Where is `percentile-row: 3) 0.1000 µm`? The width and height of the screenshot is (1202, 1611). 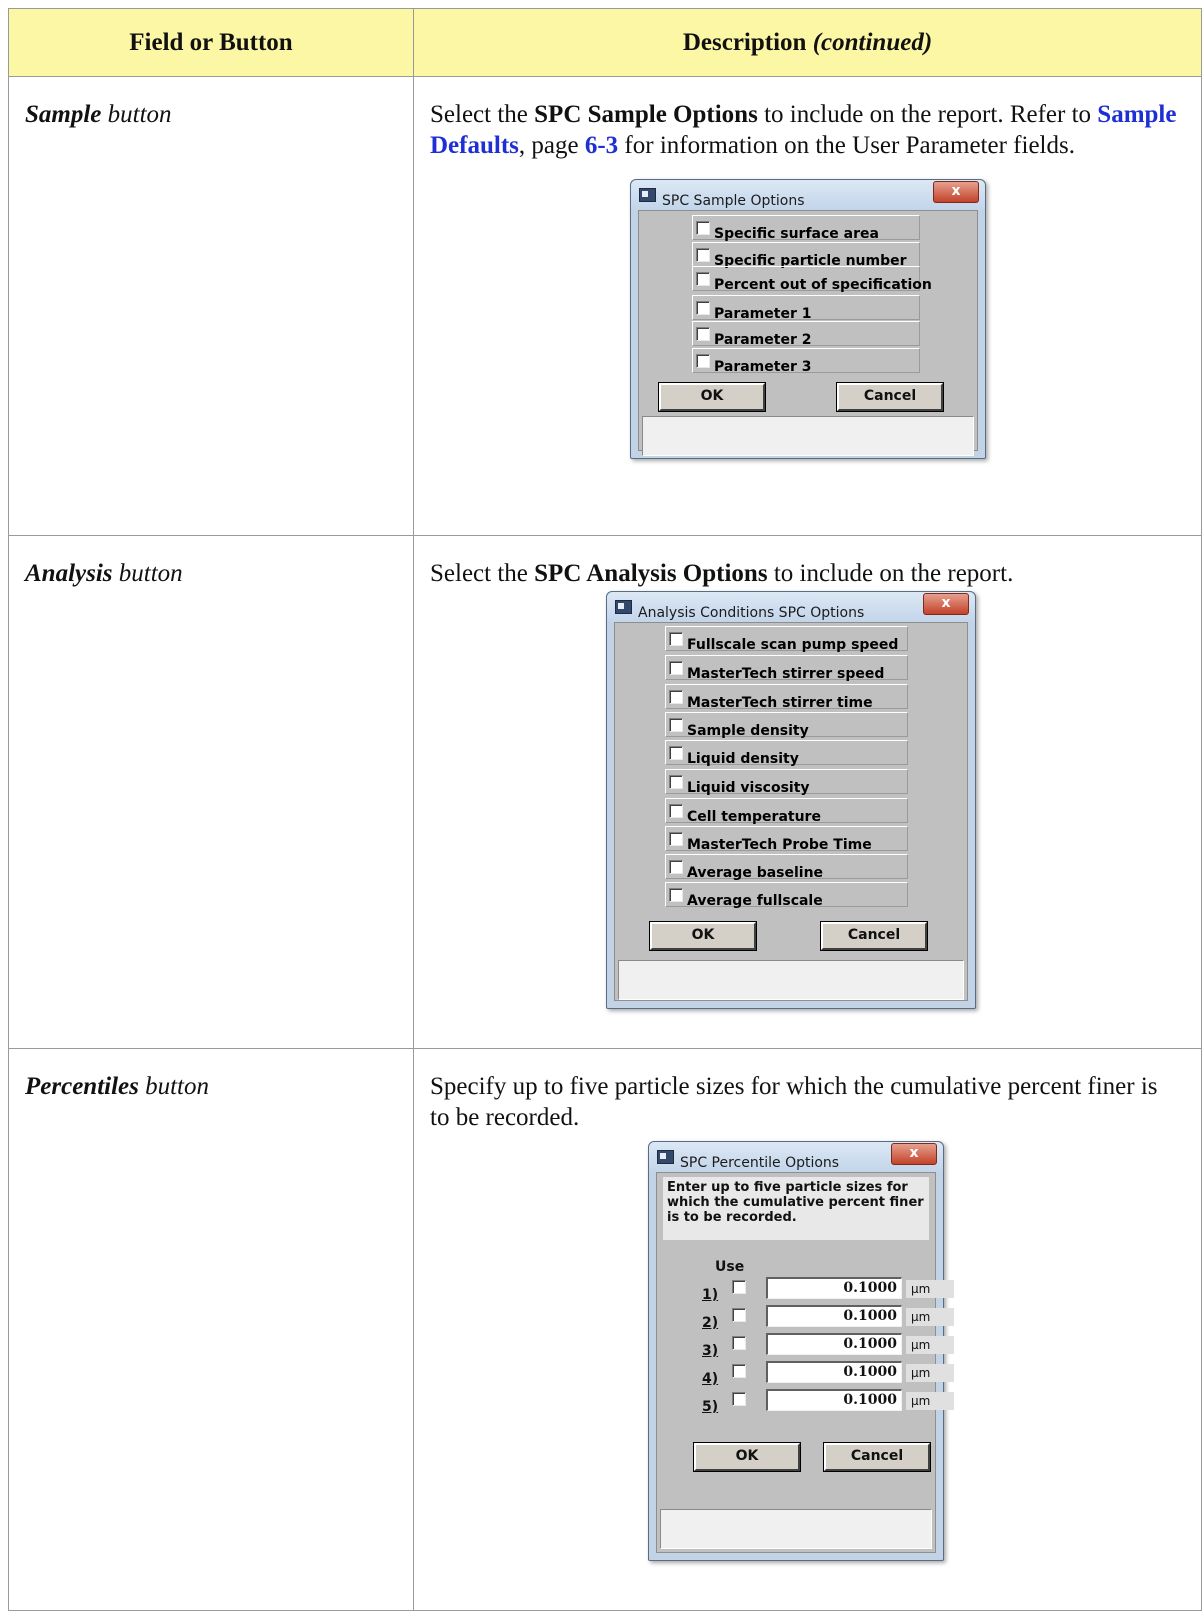 percentile-row: 3) 0.1000 µm is located at coordinates (832, 1346).